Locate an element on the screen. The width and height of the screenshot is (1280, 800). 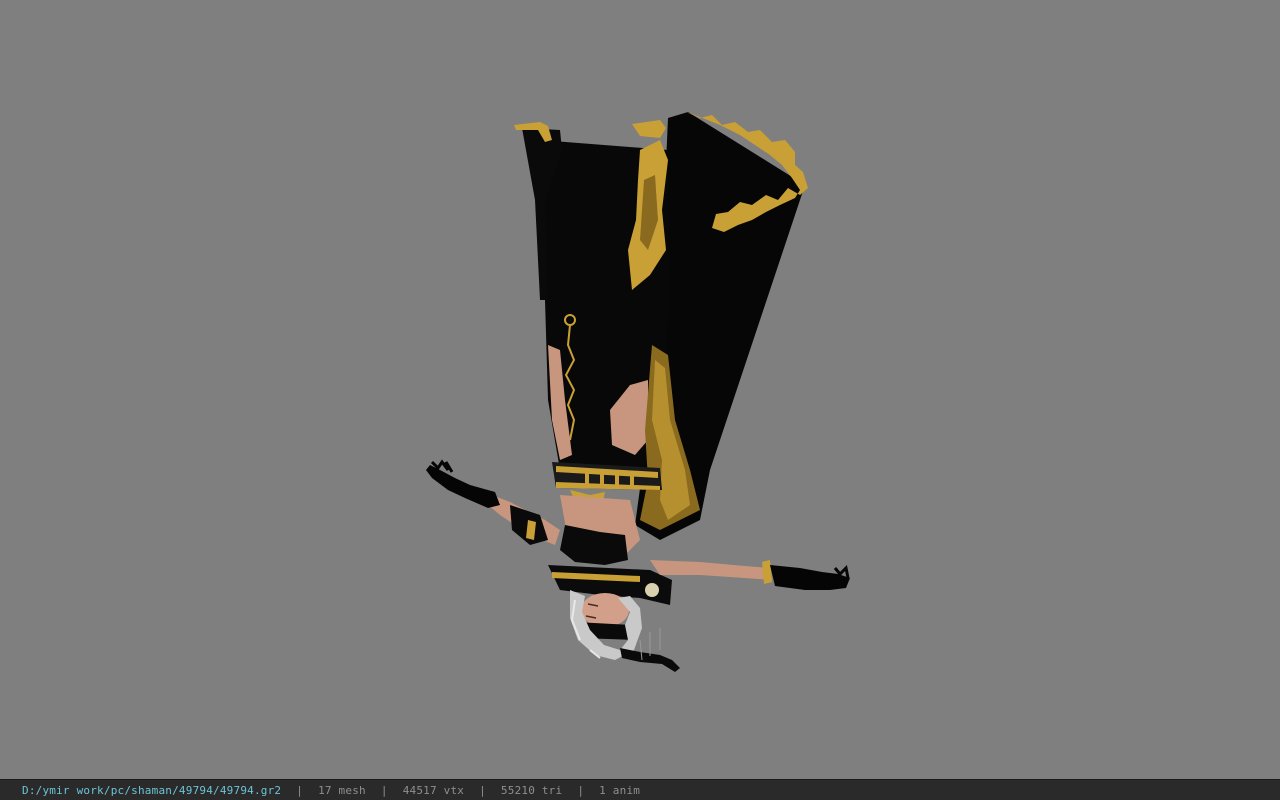
file-path: D:/ymir work/pc/shaman/49794/49794.gr2 is located at coordinates (152, 790).